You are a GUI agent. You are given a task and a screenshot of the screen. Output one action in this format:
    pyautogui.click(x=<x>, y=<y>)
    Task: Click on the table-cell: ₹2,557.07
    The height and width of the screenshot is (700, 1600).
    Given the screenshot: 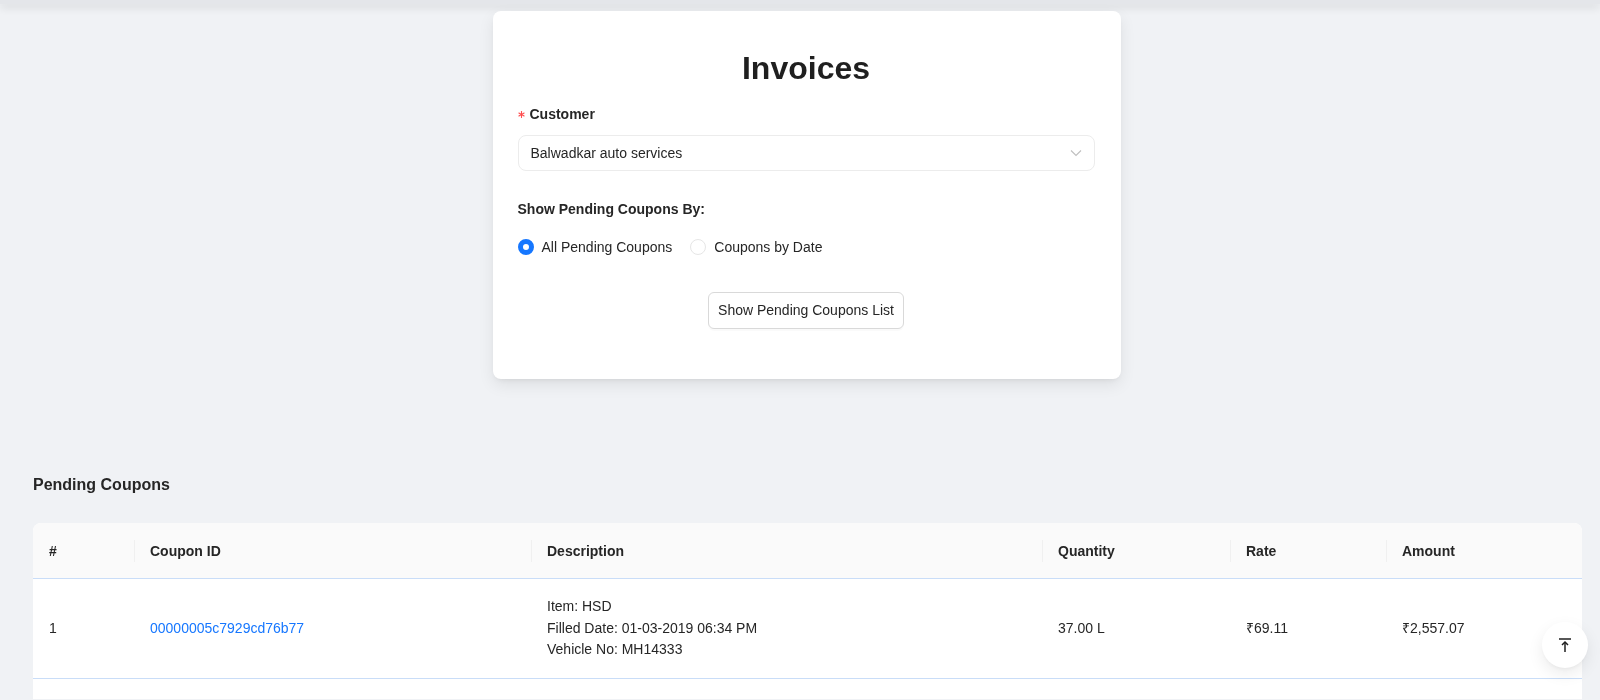 What is the action you would take?
    pyautogui.click(x=1484, y=628)
    